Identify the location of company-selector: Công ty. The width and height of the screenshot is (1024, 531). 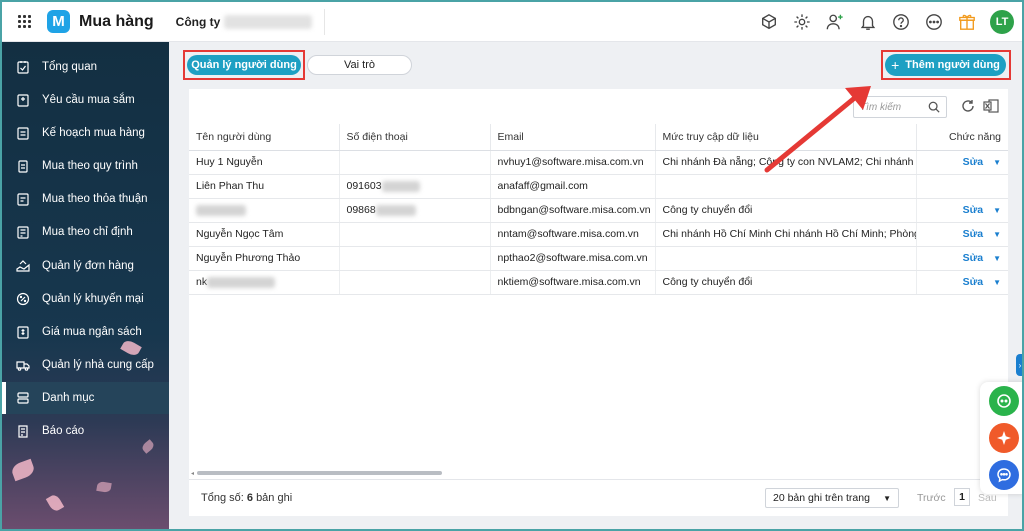
(240, 21).